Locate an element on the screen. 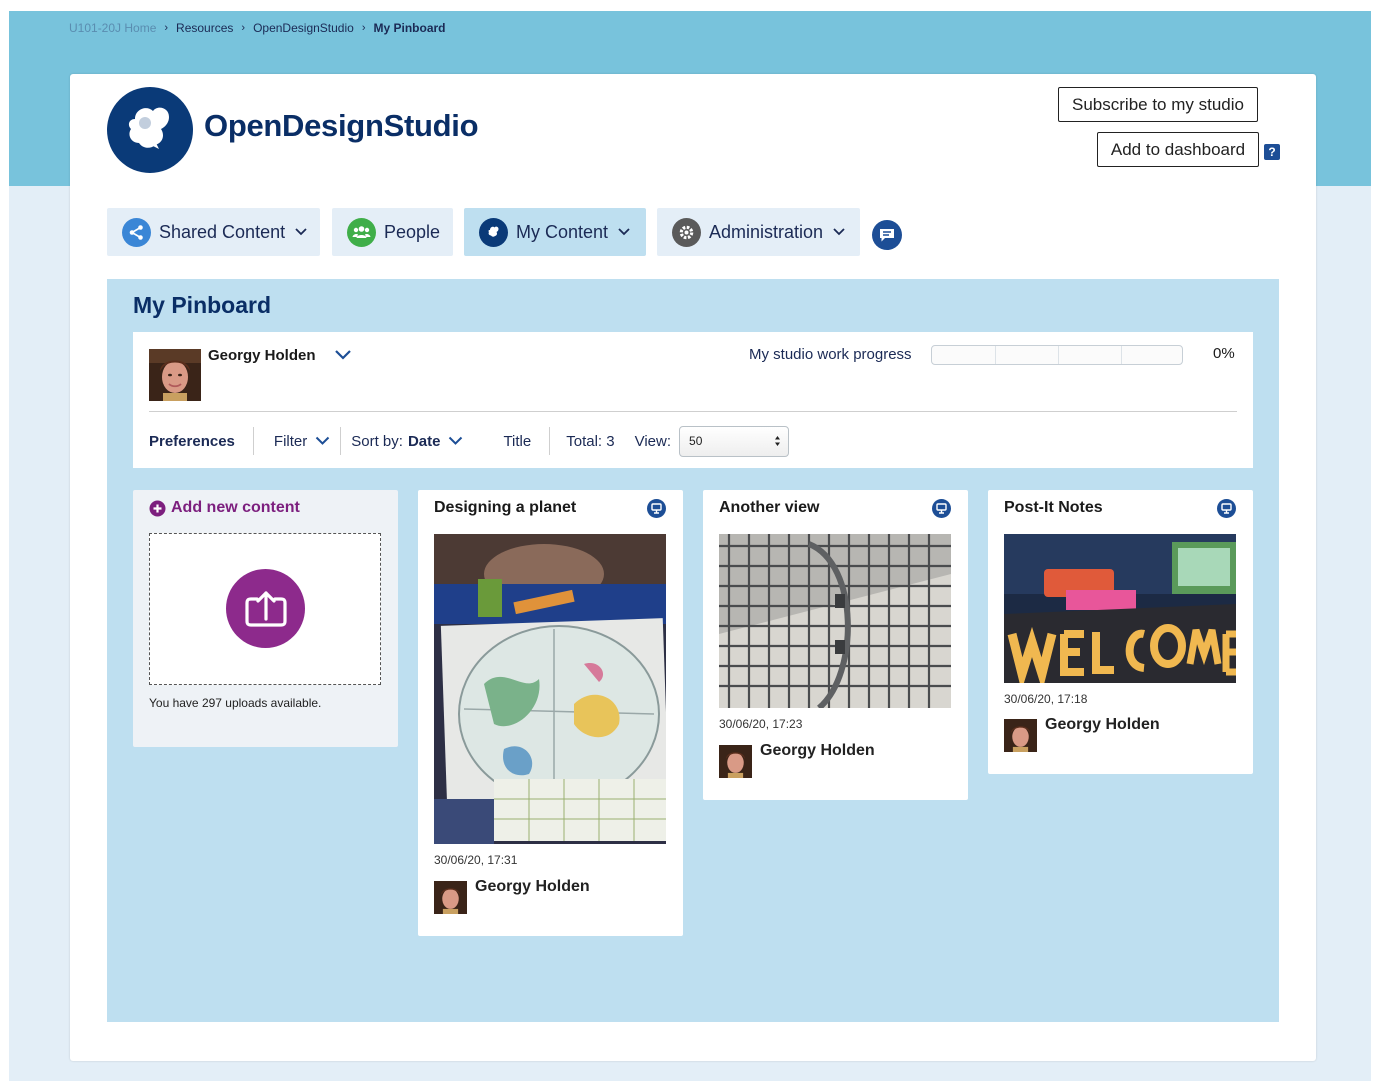 The image size is (1376, 1081). nav-administration: Administration is located at coordinates (758, 232).